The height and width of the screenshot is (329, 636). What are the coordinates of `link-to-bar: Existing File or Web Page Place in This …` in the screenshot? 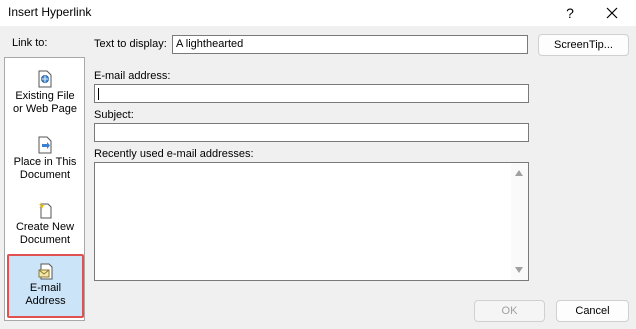 It's located at (44, 189).